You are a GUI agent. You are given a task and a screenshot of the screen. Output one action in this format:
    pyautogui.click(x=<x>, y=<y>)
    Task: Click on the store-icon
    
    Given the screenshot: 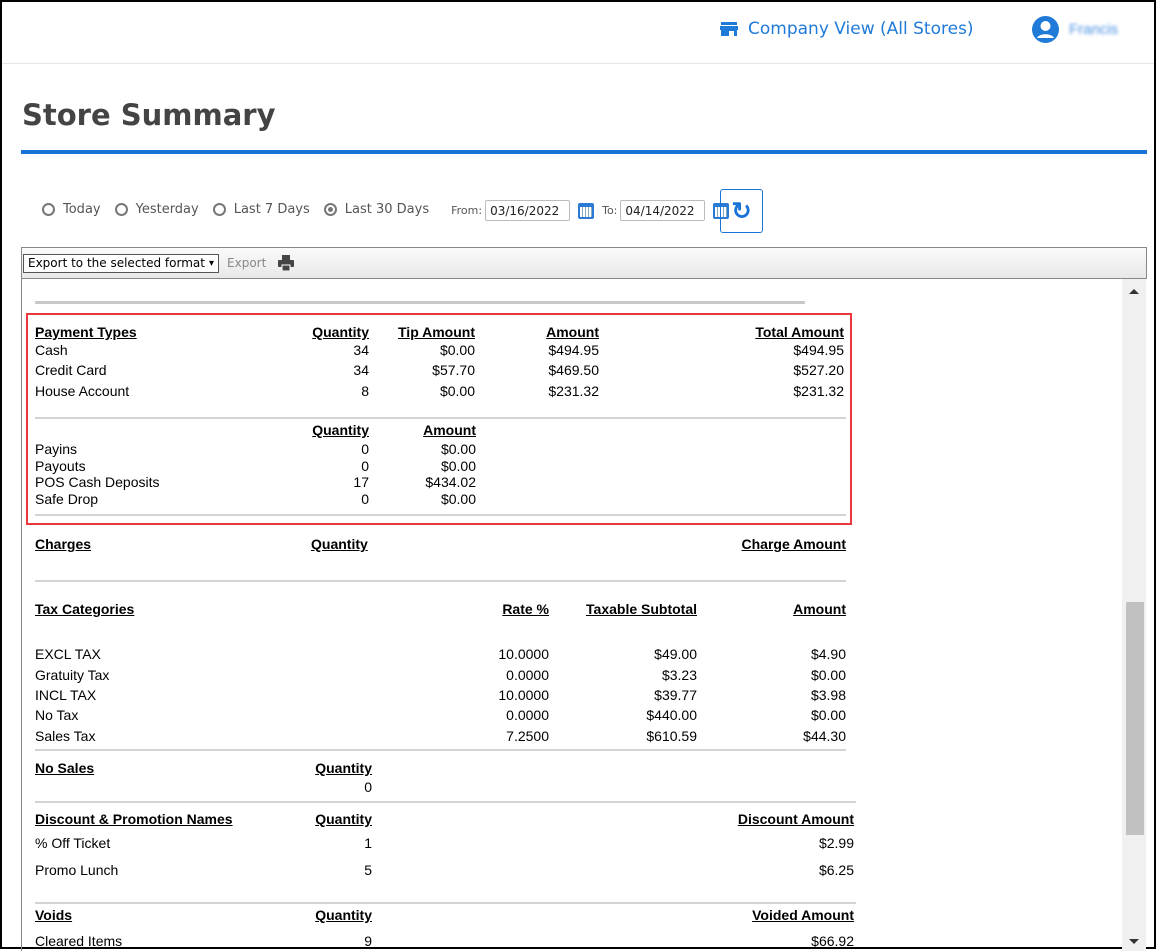 What is the action you would take?
    pyautogui.click(x=729, y=29)
    